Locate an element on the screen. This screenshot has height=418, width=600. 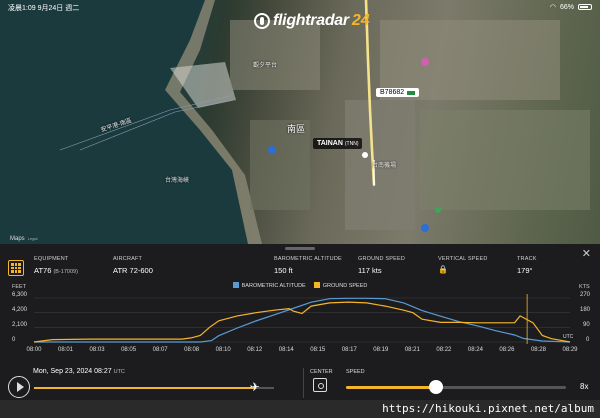
x-tick-label: 08:22 is located at coordinates (444, 350).